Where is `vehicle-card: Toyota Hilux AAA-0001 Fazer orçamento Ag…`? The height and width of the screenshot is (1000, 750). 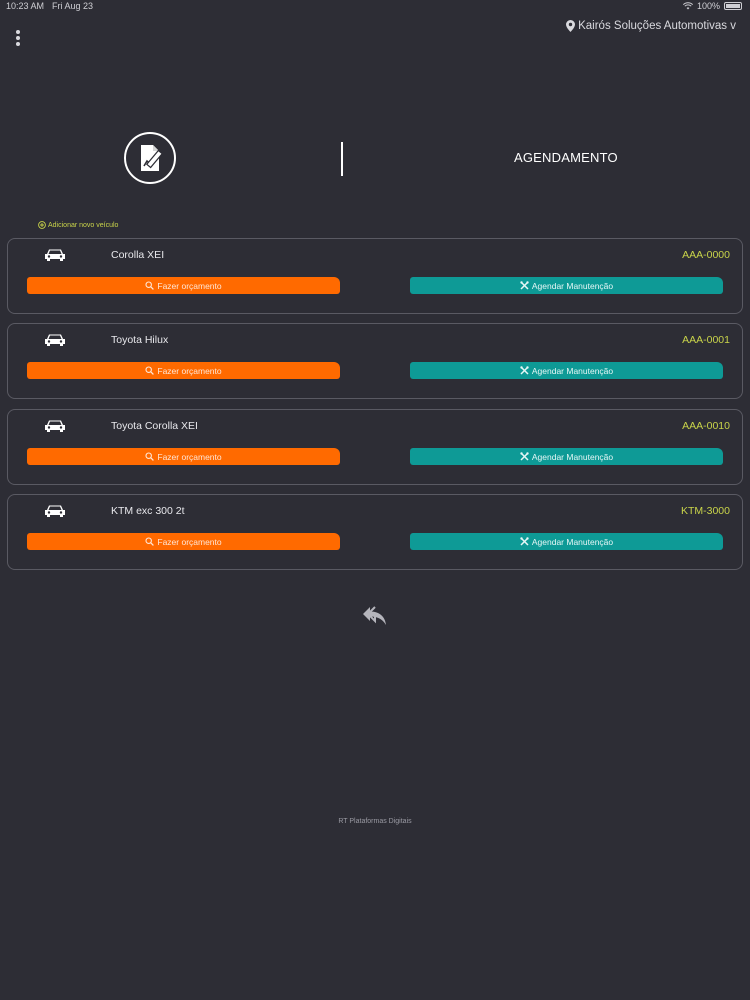 vehicle-card: Toyota Hilux AAA-0001 Fazer orçamento Ag… is located at coordinates (375, 361).